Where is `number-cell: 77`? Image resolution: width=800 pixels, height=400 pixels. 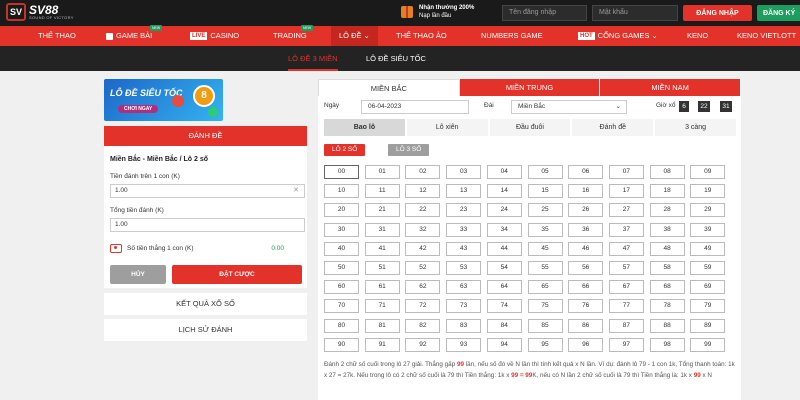
number-cell: 77 is located at coordinates (626, 306).